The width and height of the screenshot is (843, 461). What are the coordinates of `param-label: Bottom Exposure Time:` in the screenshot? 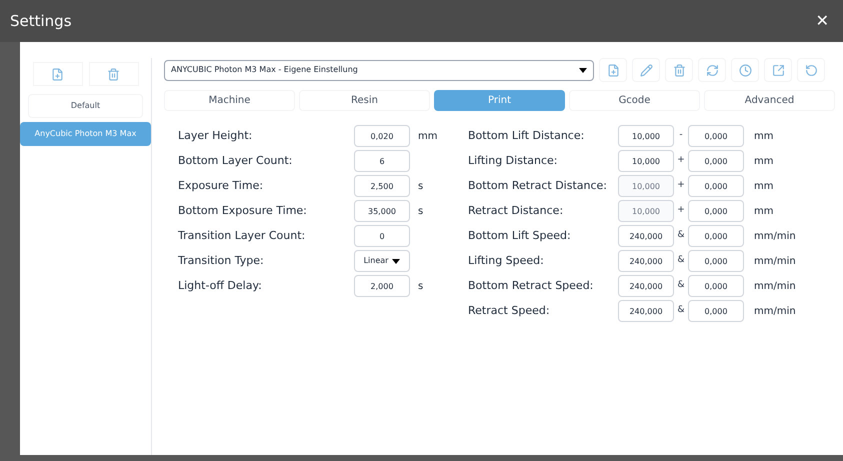 It's located at (243, 210).